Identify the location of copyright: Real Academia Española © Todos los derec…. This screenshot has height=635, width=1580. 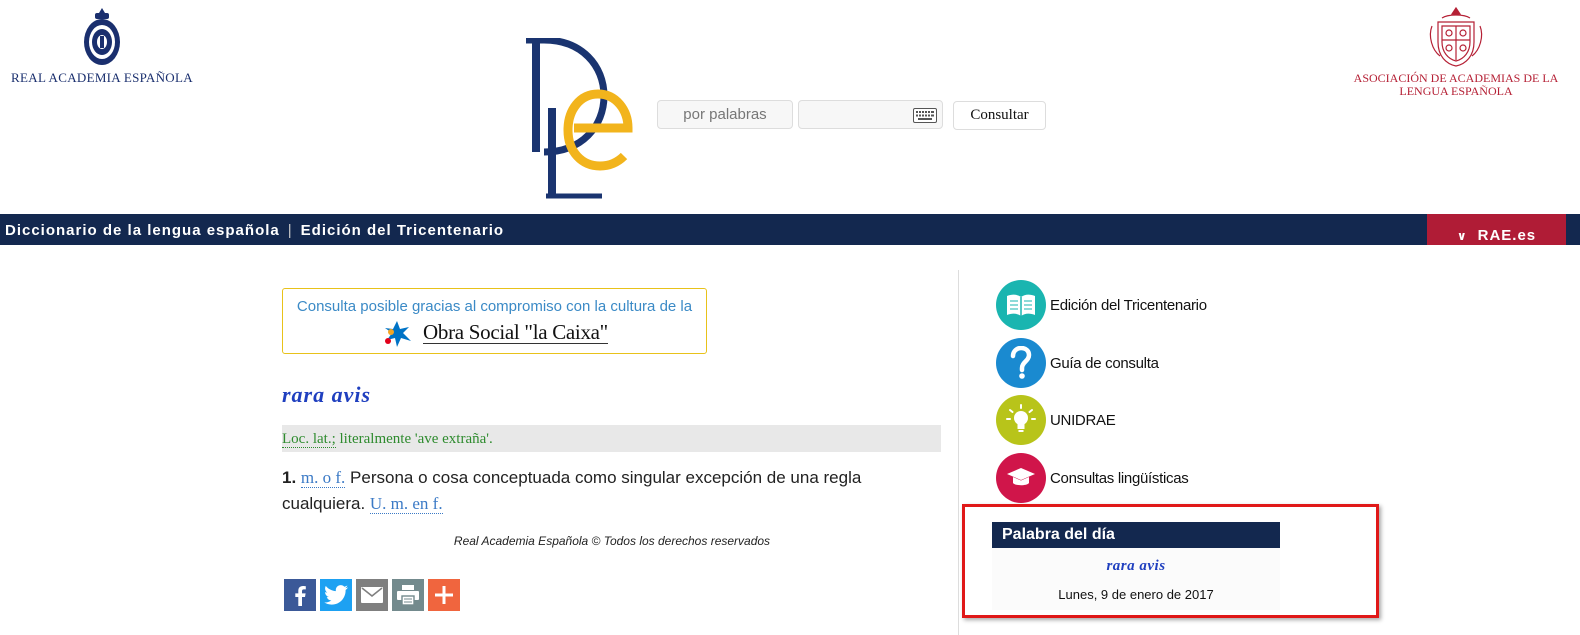
(612, 541).